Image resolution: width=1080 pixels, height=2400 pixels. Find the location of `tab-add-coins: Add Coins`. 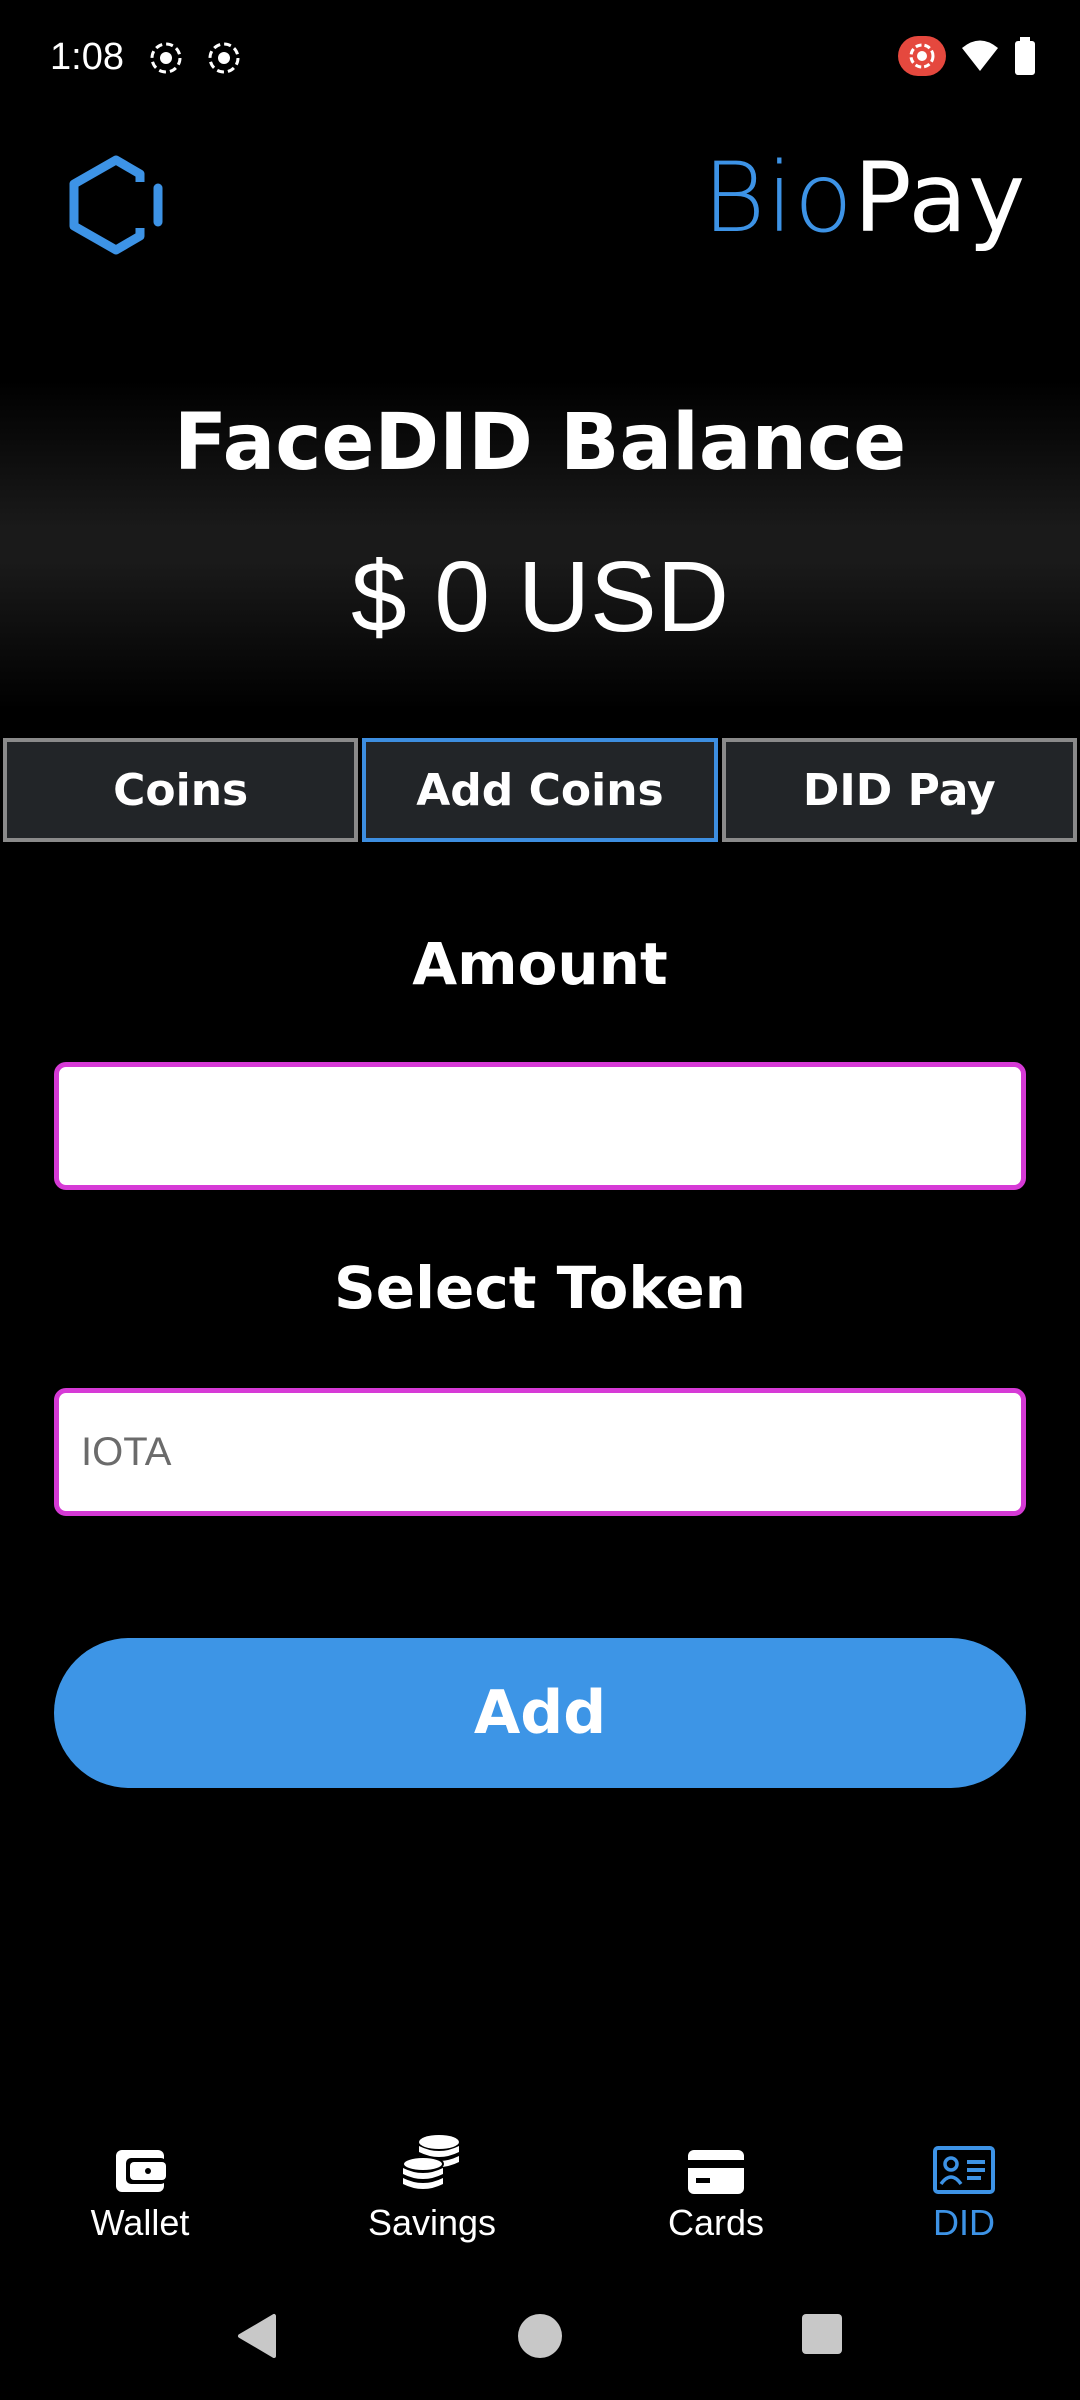

tab-add-coins: Add Coins is located at coordinates (540, 790).